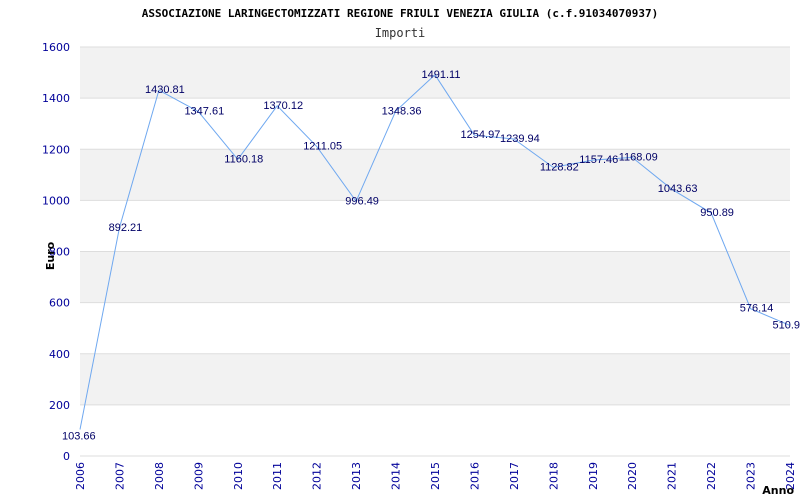 This screenshot has width=800, height=500. What do you see at coordinates (126, 228) in the screenshot?
I see `data-label: 892.21` at bounding box center [126, 228].